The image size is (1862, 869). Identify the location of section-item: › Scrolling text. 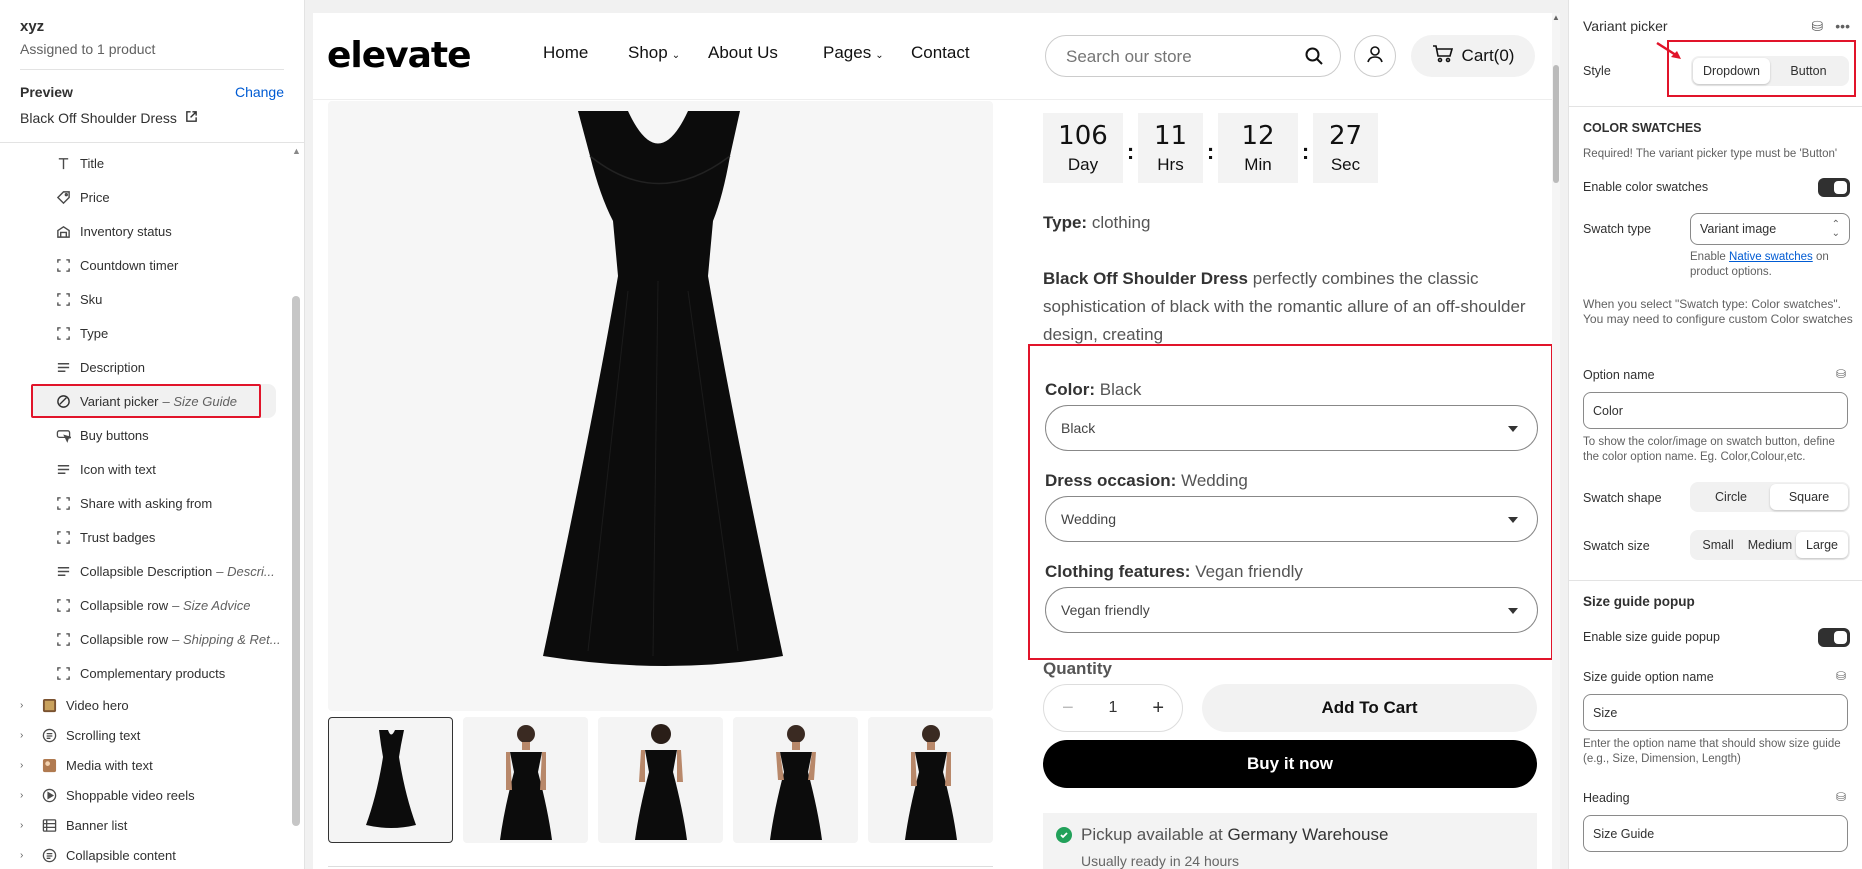
(145, 735).